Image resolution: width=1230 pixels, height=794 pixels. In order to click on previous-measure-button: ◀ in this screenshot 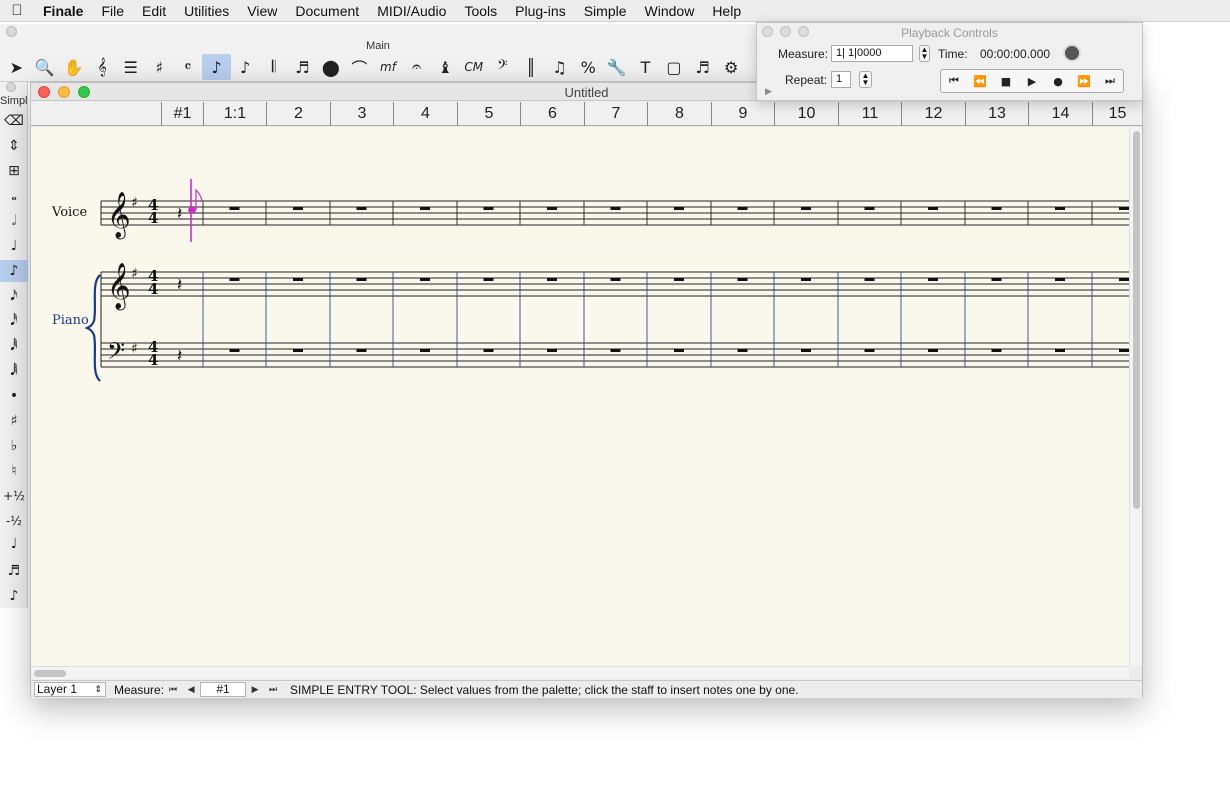, I will do `click(191, 689)`.